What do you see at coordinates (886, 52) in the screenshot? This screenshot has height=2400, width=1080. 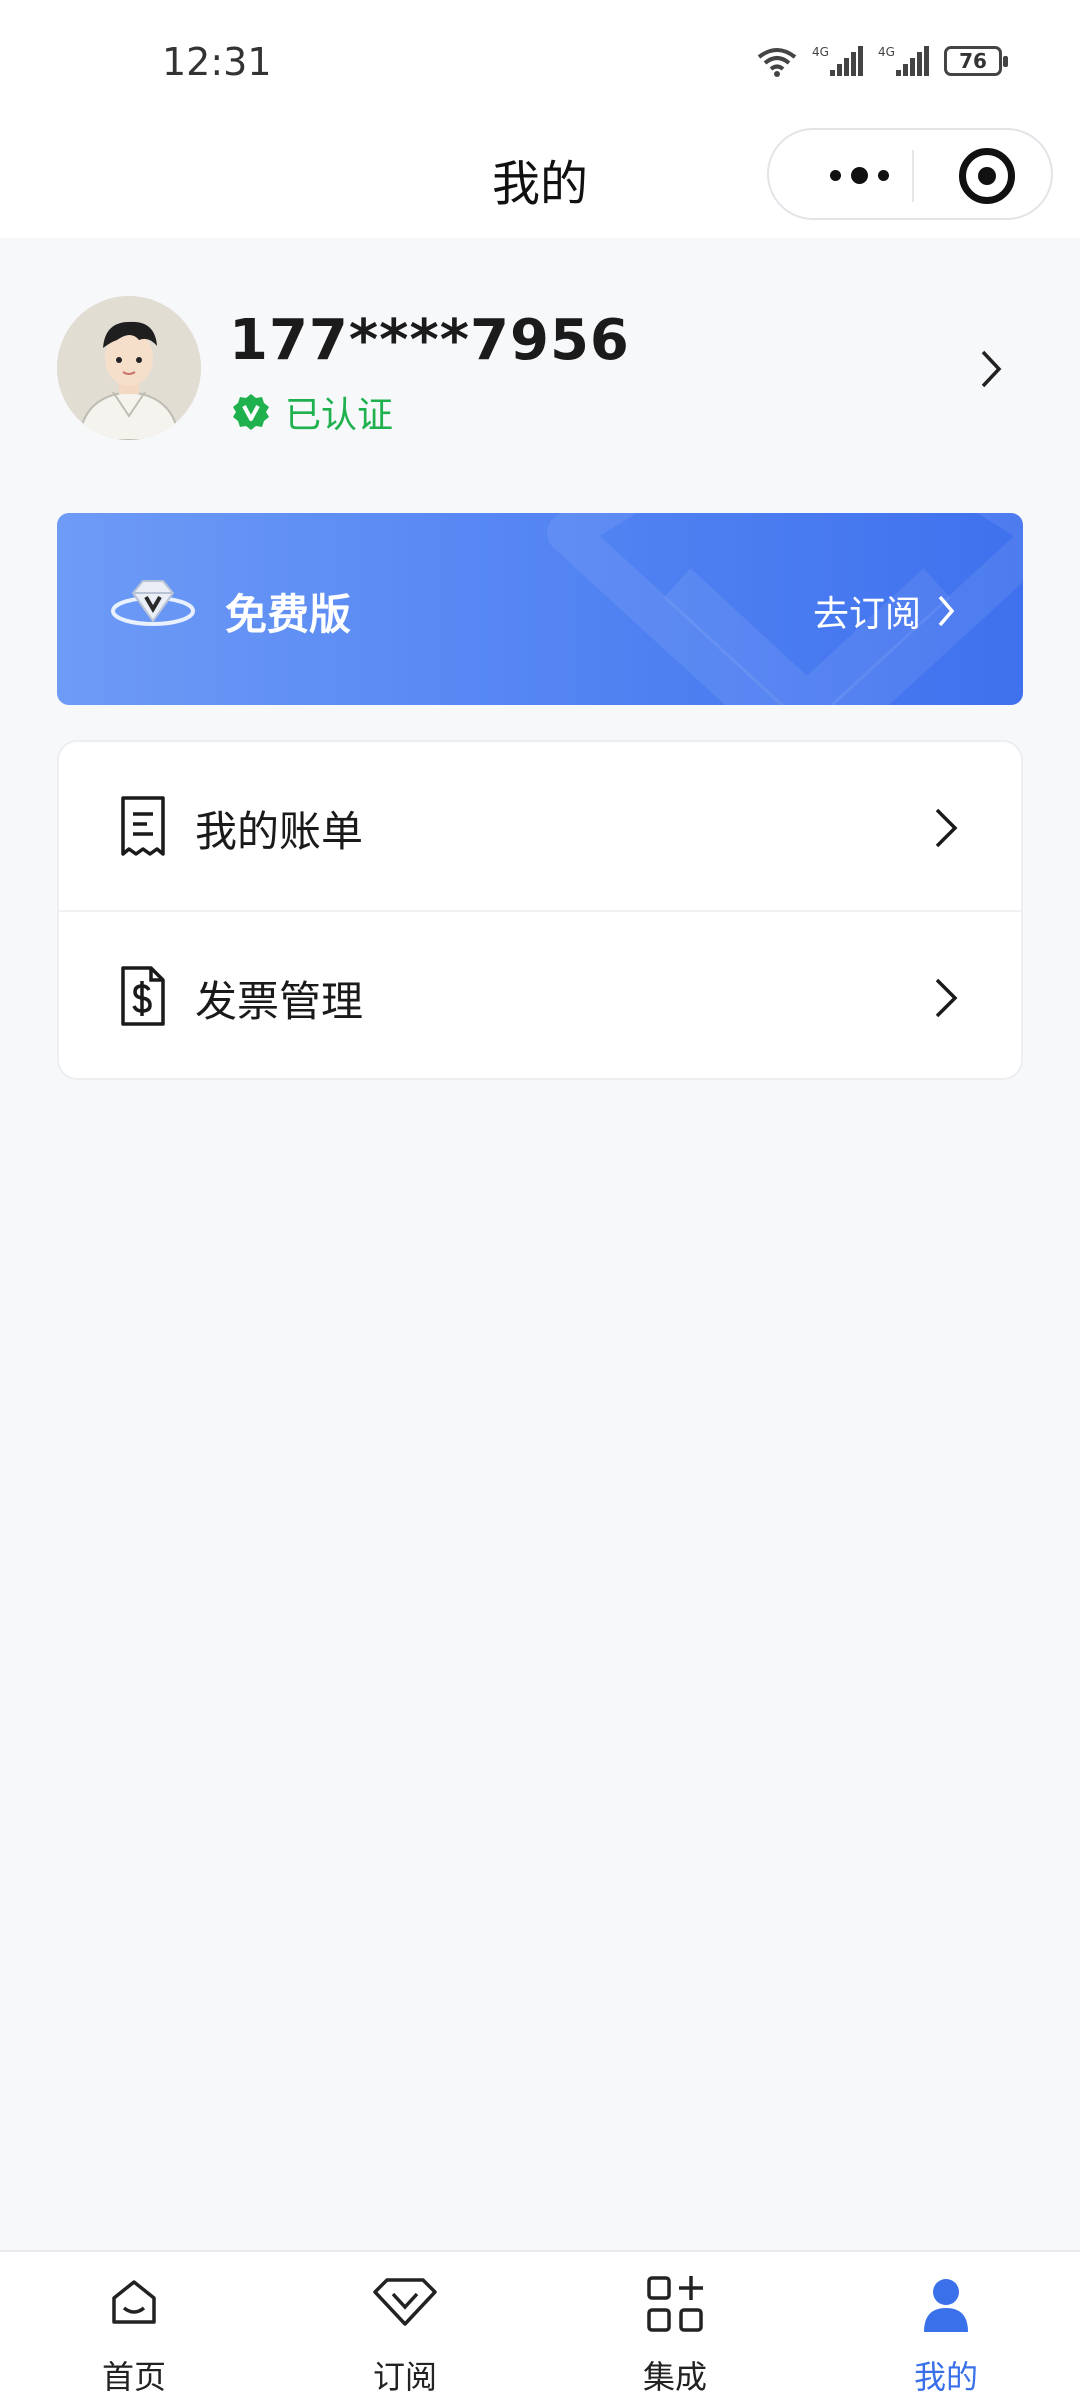 I see `network-type-2: 4G` at bounding box center [886, 52].